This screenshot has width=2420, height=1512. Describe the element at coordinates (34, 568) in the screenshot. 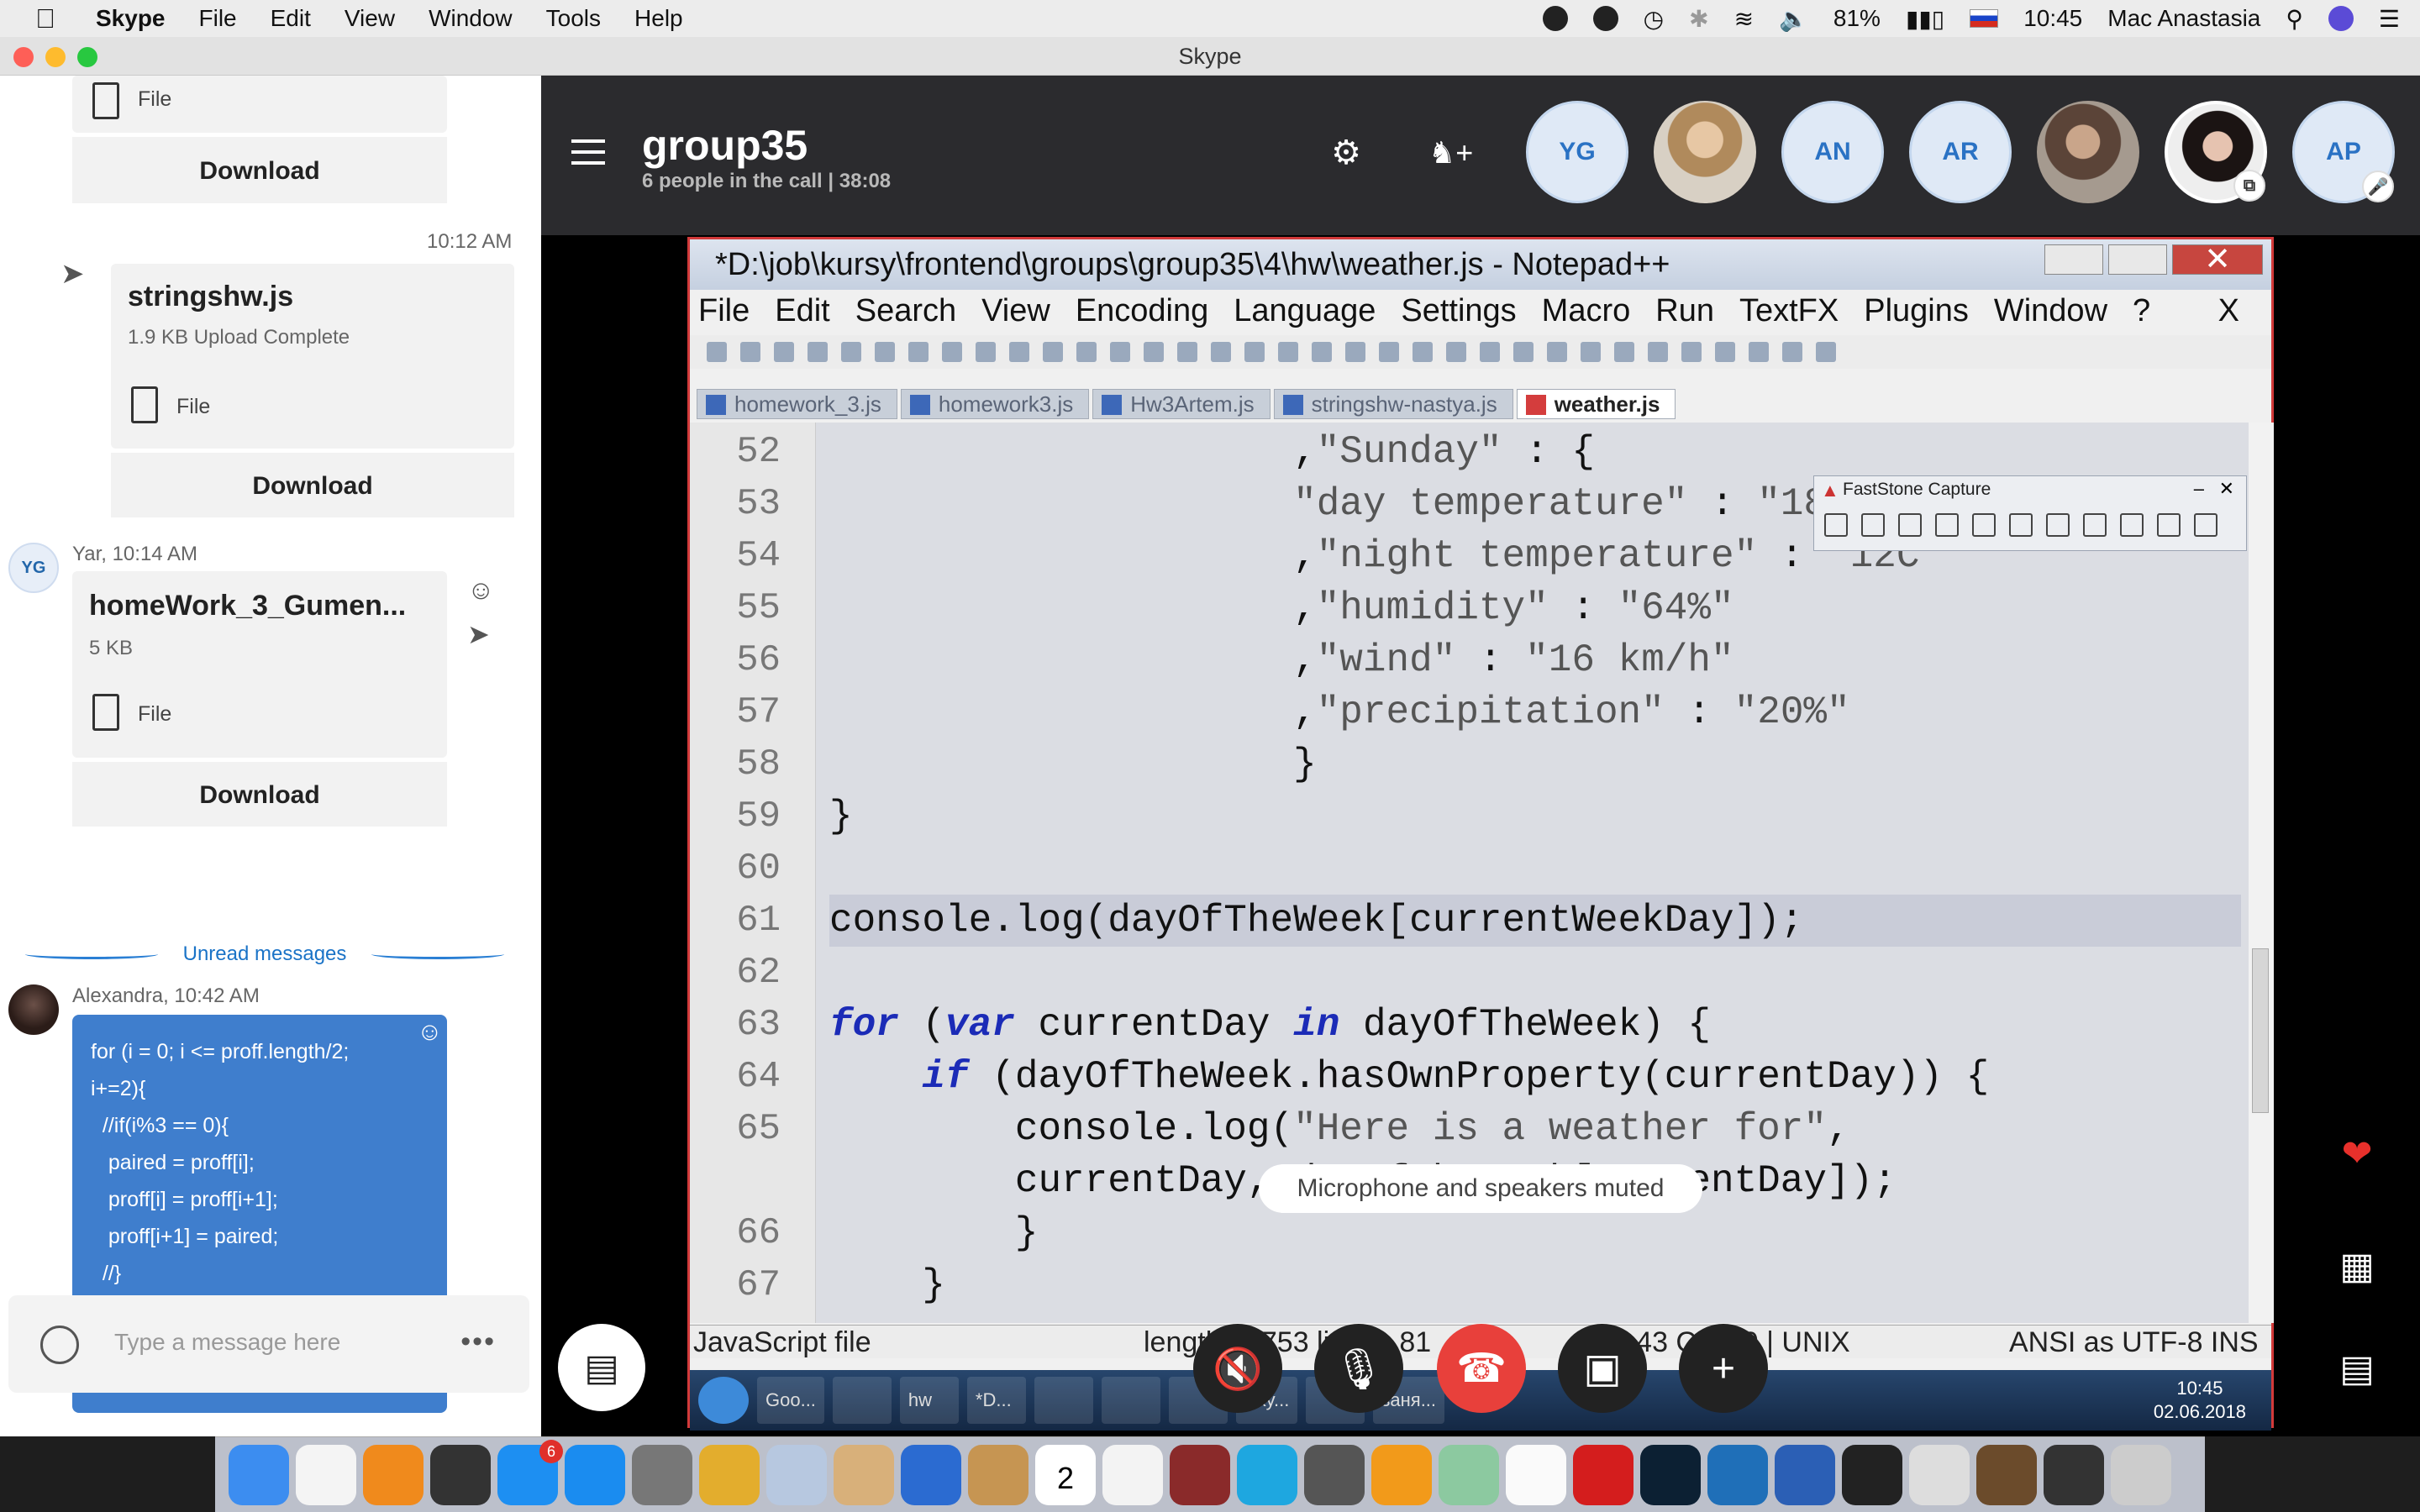

I see `avatar: YG` at that location.